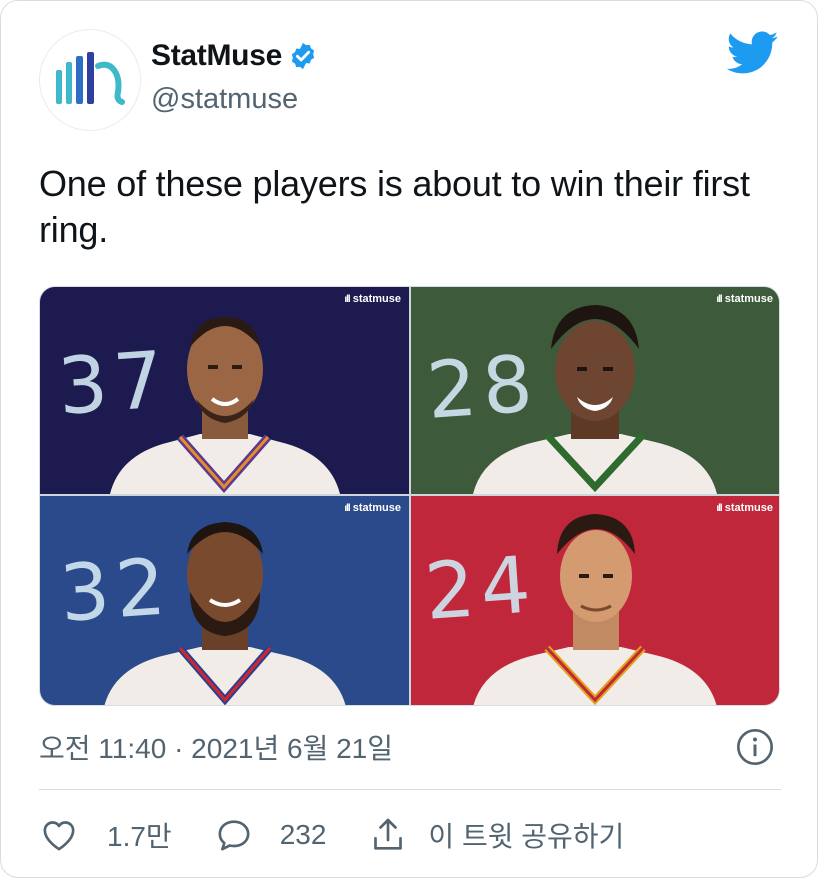 The width and height of the screenshot is (828, 878). What do you see at coordinates (352, 835) in the screenshot?
I see `tweet-actions: 1.7만 232 이 트윗 공유하기` at bounding box center [352, 835].